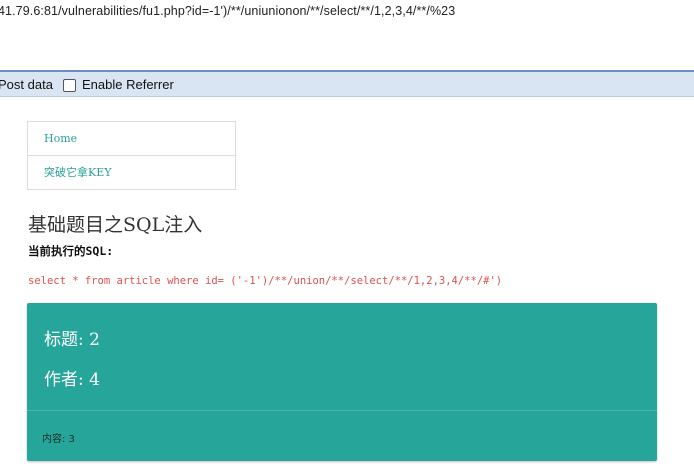 This screenshot has height=475, width=694. I want to click on result-author: 作者: 4, so click(72, 380).